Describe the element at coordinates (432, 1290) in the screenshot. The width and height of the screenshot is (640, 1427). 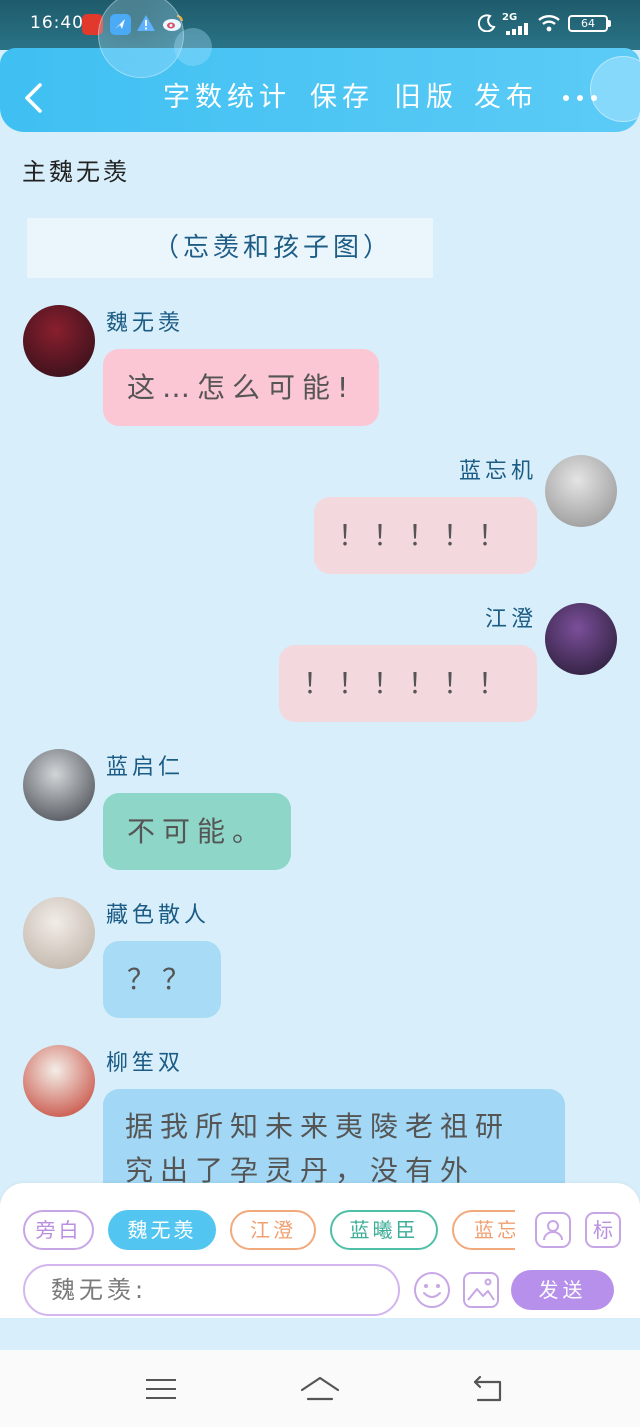
I see `smiley-icon` at that location.